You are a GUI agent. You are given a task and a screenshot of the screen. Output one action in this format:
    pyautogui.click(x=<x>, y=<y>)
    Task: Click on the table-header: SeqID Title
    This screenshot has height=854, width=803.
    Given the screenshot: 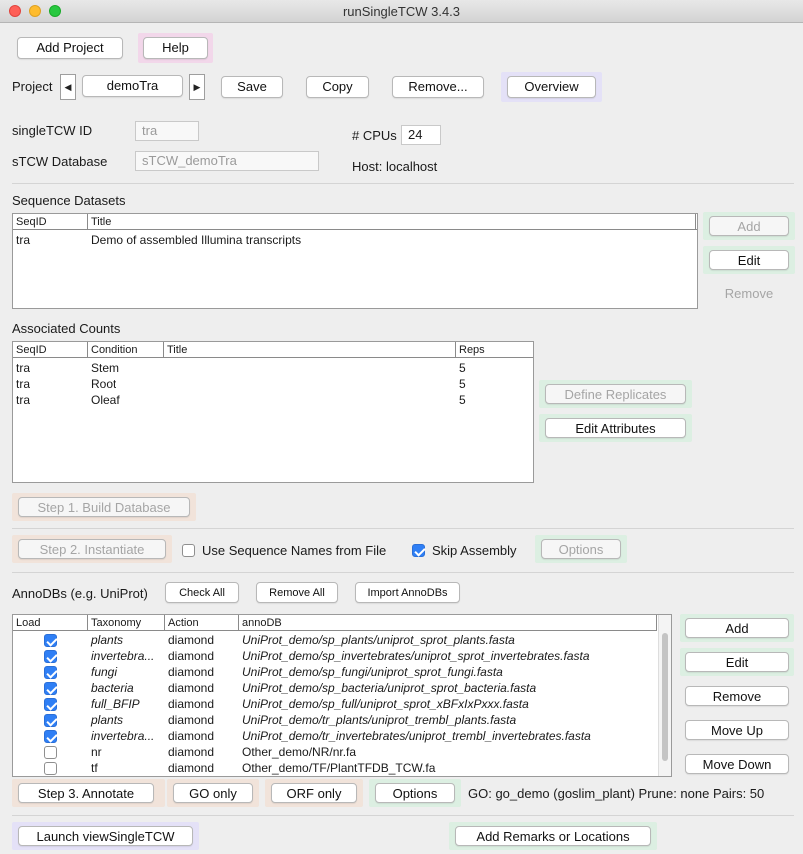 What is the action you would take?
    pyautogui.click(x=355, y=222)
    